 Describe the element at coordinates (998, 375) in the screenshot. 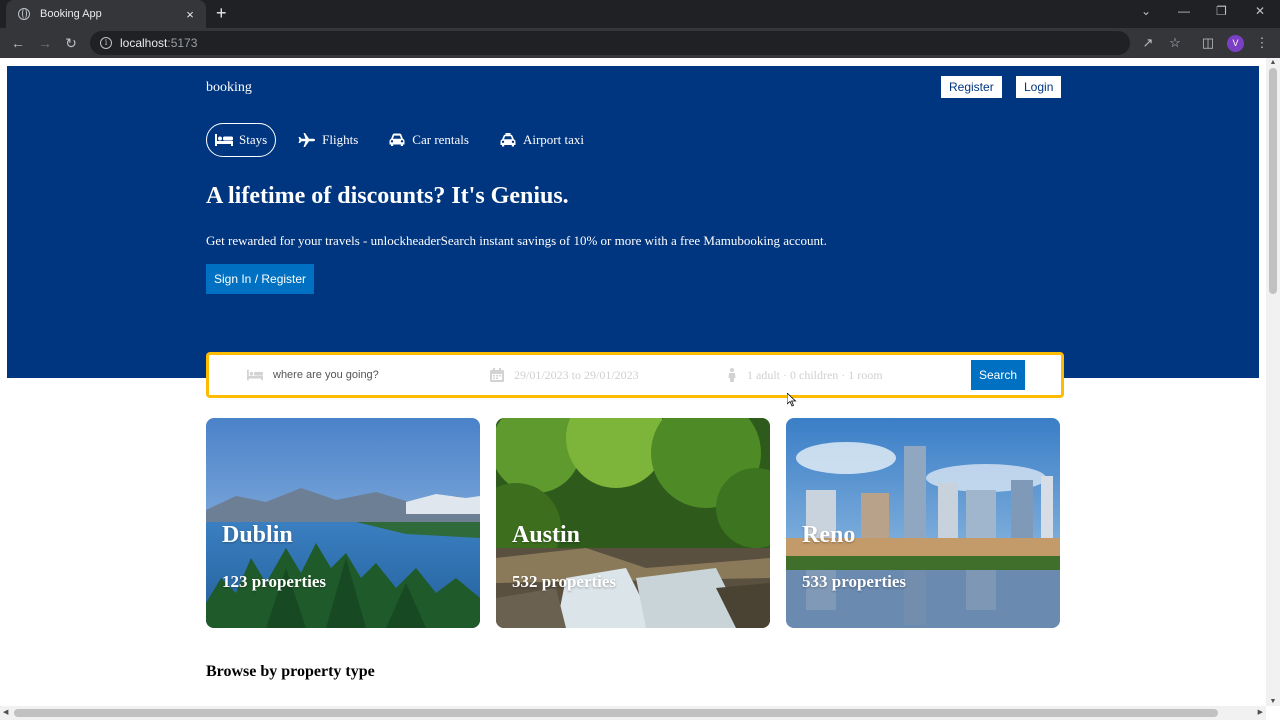

I see `search-button: Search` at that location.